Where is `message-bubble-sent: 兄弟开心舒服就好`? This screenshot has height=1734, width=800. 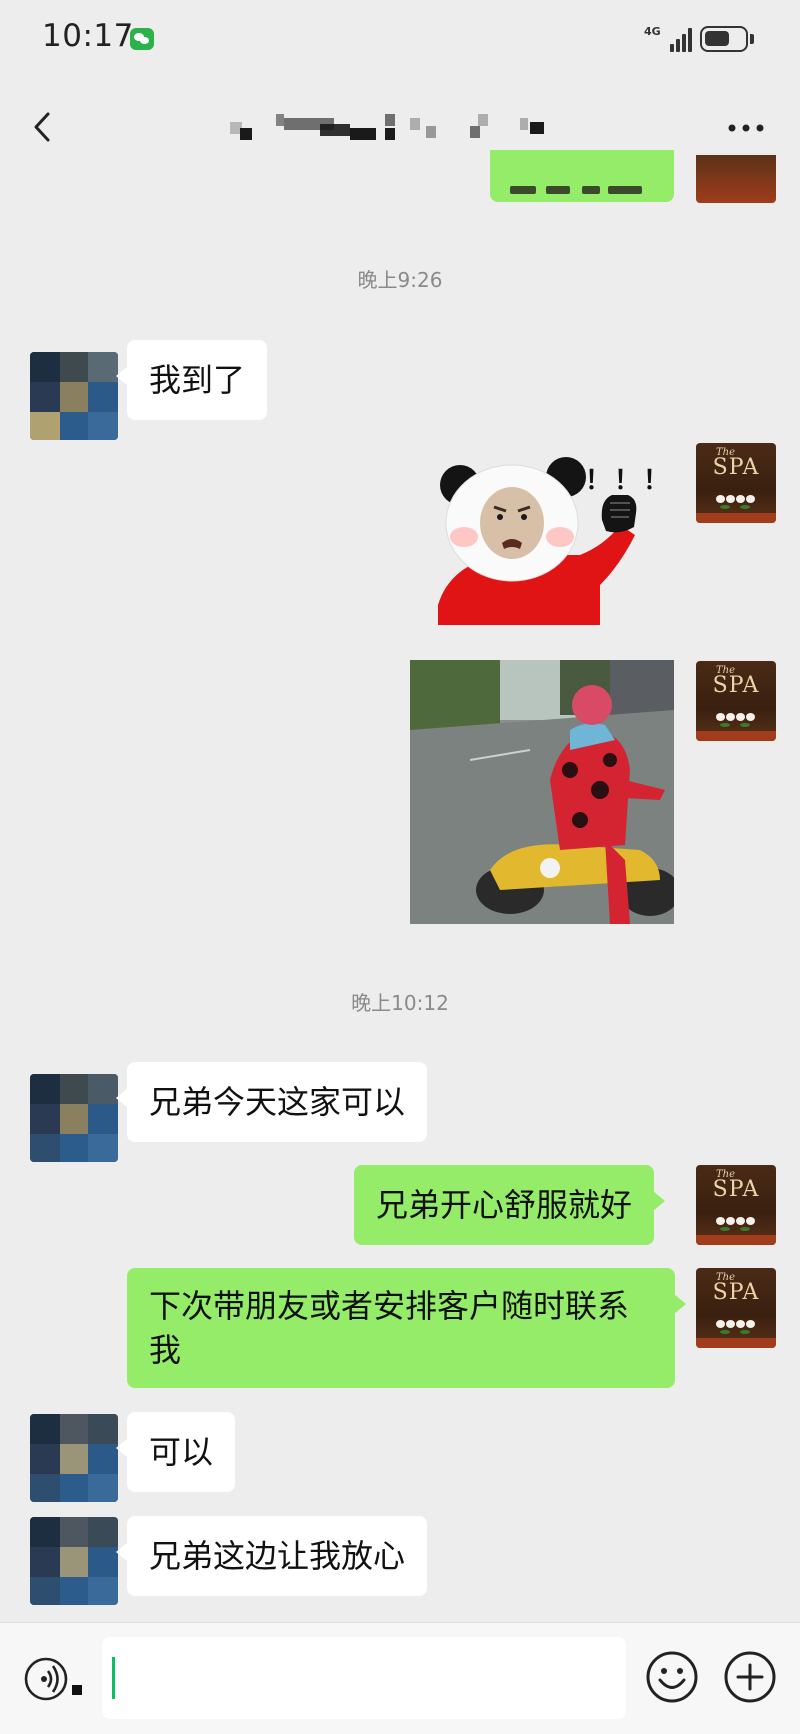 message-bubble-sent: 兄弟开心舒服就好 is located at coordinates (510, 1205).